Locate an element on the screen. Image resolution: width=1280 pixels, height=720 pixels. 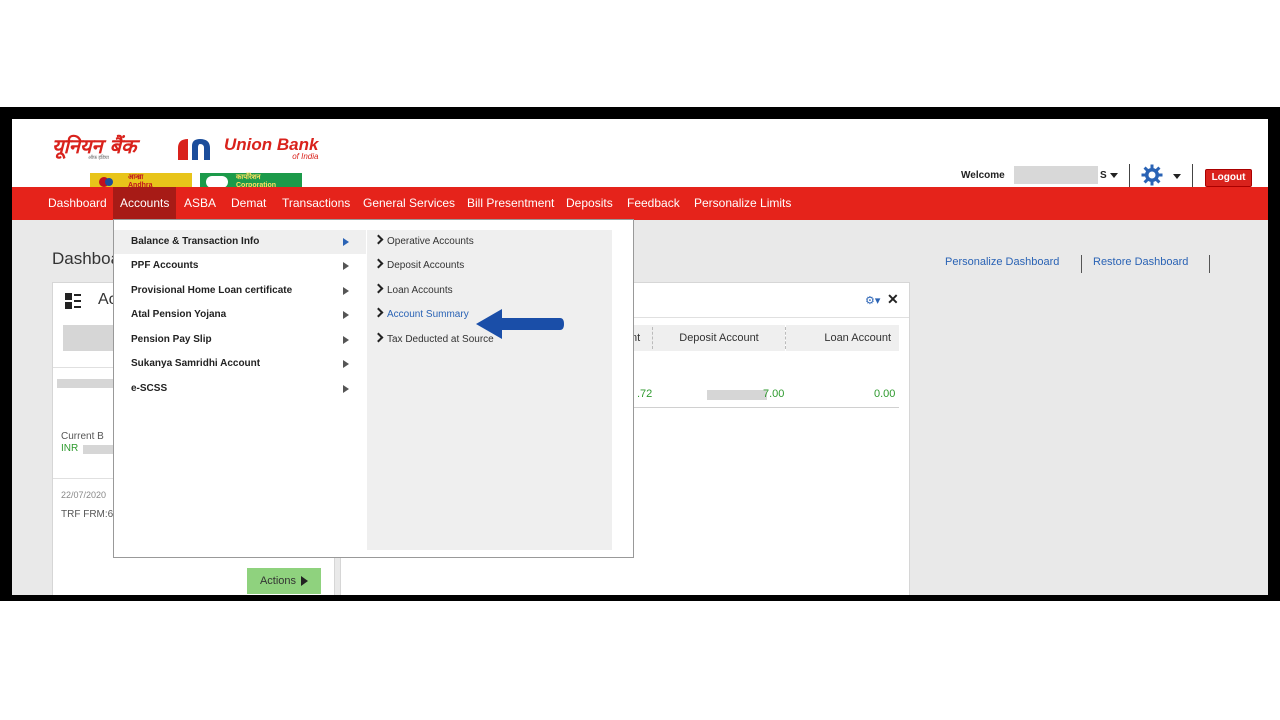
user-menu: S is located at coordinates (1109, 175).